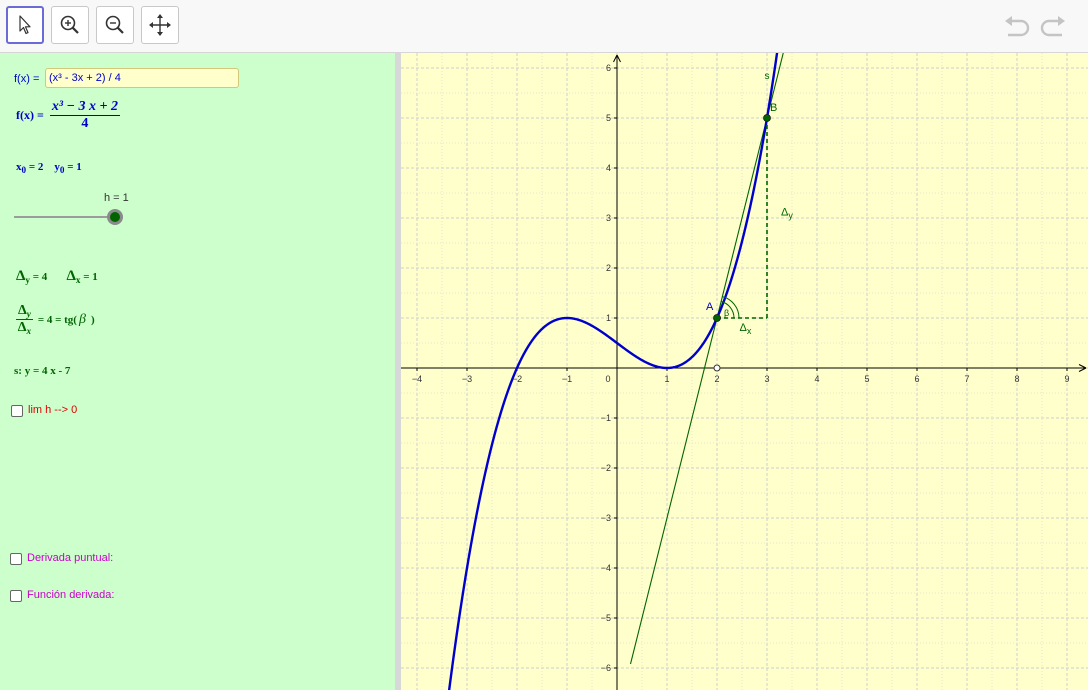 This screenshot has height=695, width=1088. What do you see at coordinates (608, 68) in the screenshot?
I see `y-tick-label: 6` at bounding box center [608, 68].